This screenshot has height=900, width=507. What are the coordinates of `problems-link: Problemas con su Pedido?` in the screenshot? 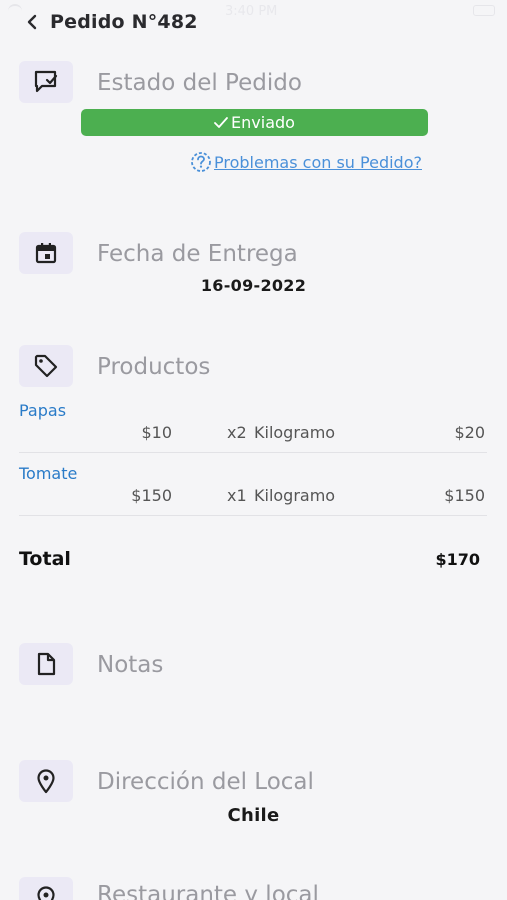 It's located at (306, 162).